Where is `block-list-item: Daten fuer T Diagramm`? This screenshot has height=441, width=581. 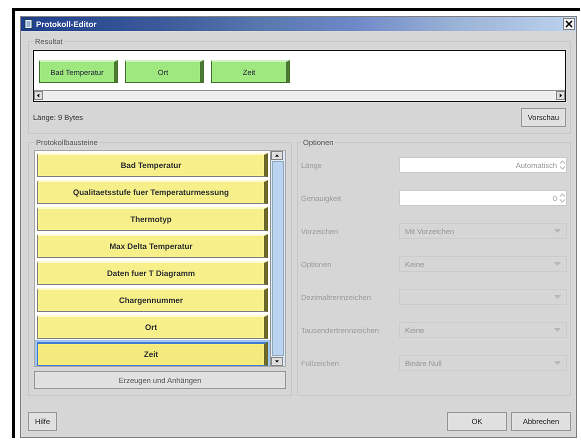
block-list-item: Daten fuer T Diagramm is located at coordinates (152, 273).